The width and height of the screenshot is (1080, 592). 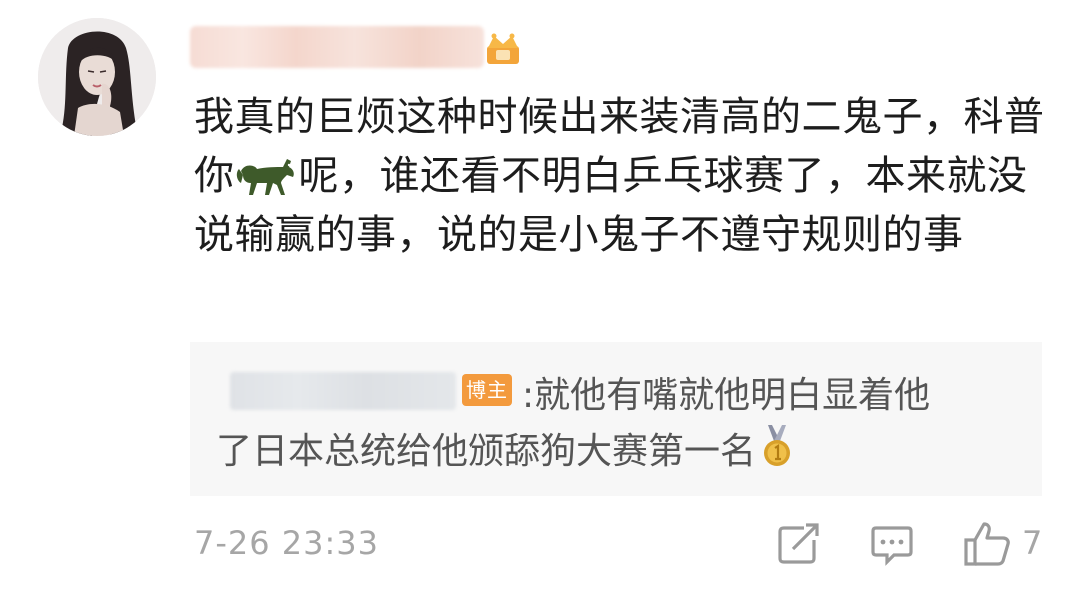 I want to click on username-blurred, so click(x=337, y=47).